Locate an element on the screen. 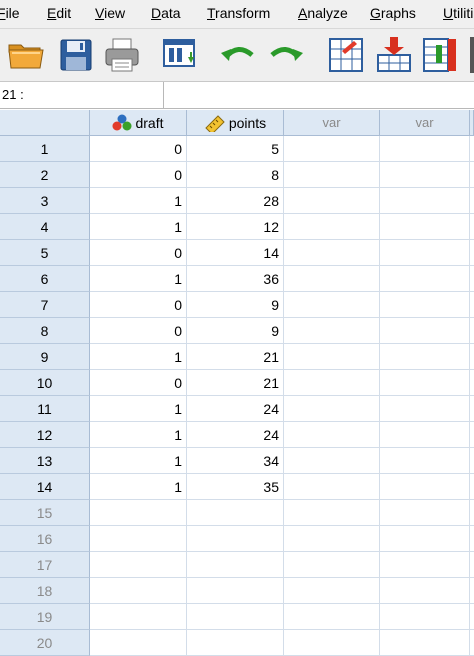  row-number: 11 is located at coordinates (45, 409).